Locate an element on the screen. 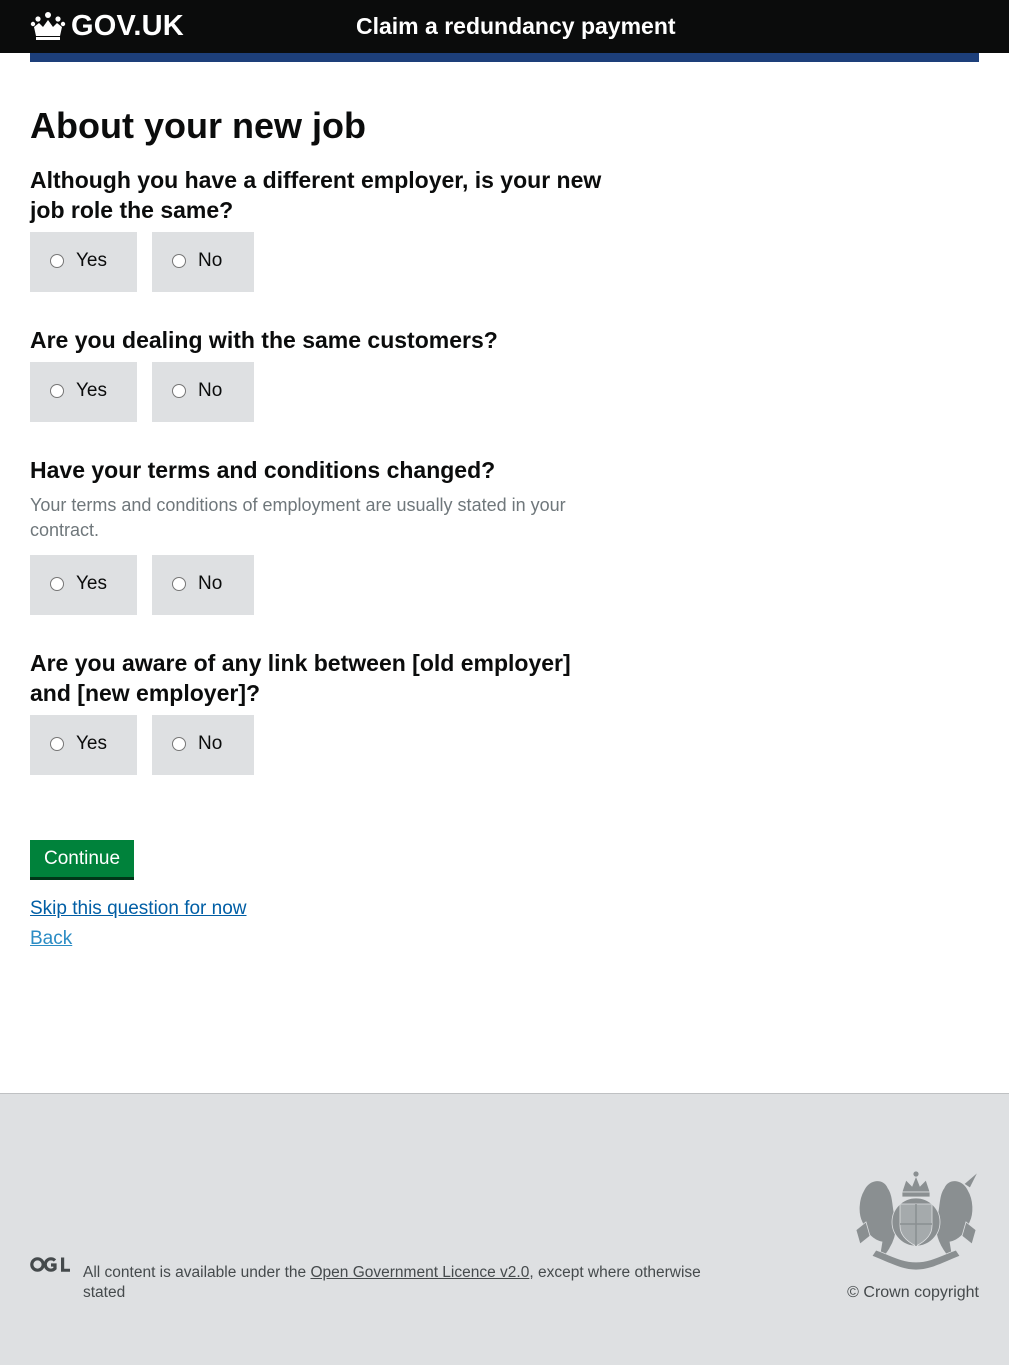  skip-question-link: Skip this question for now is located at coordinates (138, 909).